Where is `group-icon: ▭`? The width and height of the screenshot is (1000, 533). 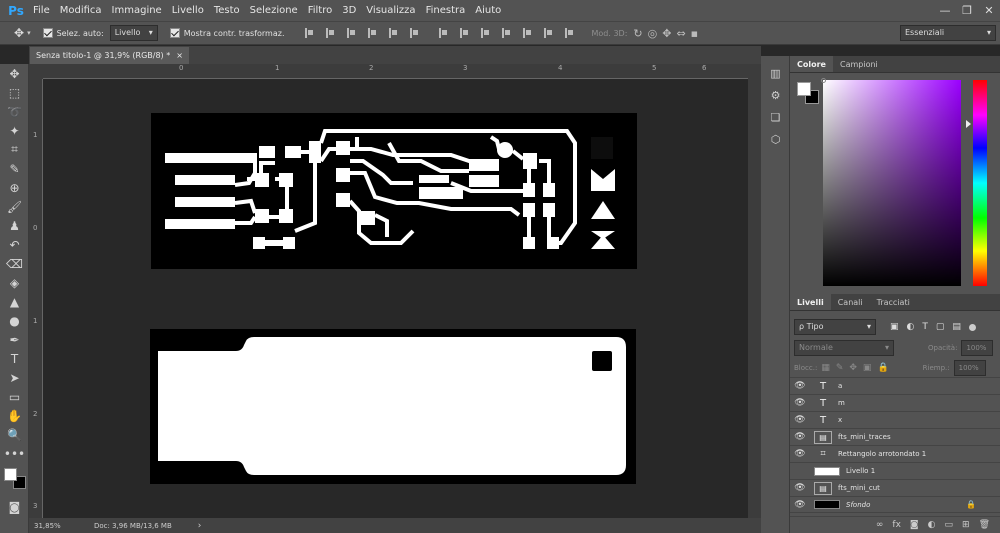 group-icon: ▭ is located at coordinates (949, 525).